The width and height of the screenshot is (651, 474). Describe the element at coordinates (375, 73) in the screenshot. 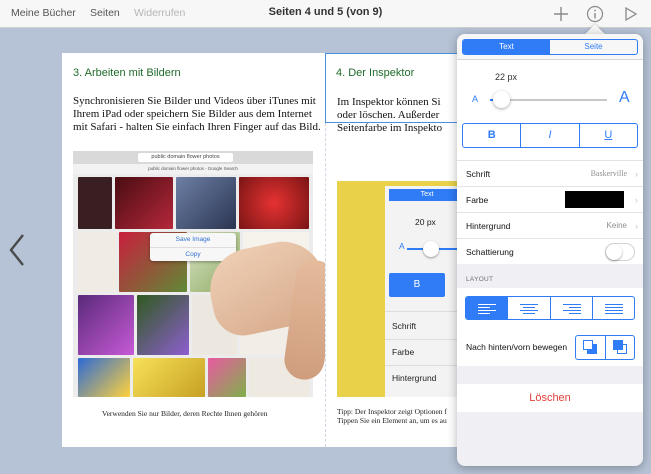

I see `right-page-heading: 4. Der Inspektor` at that location.